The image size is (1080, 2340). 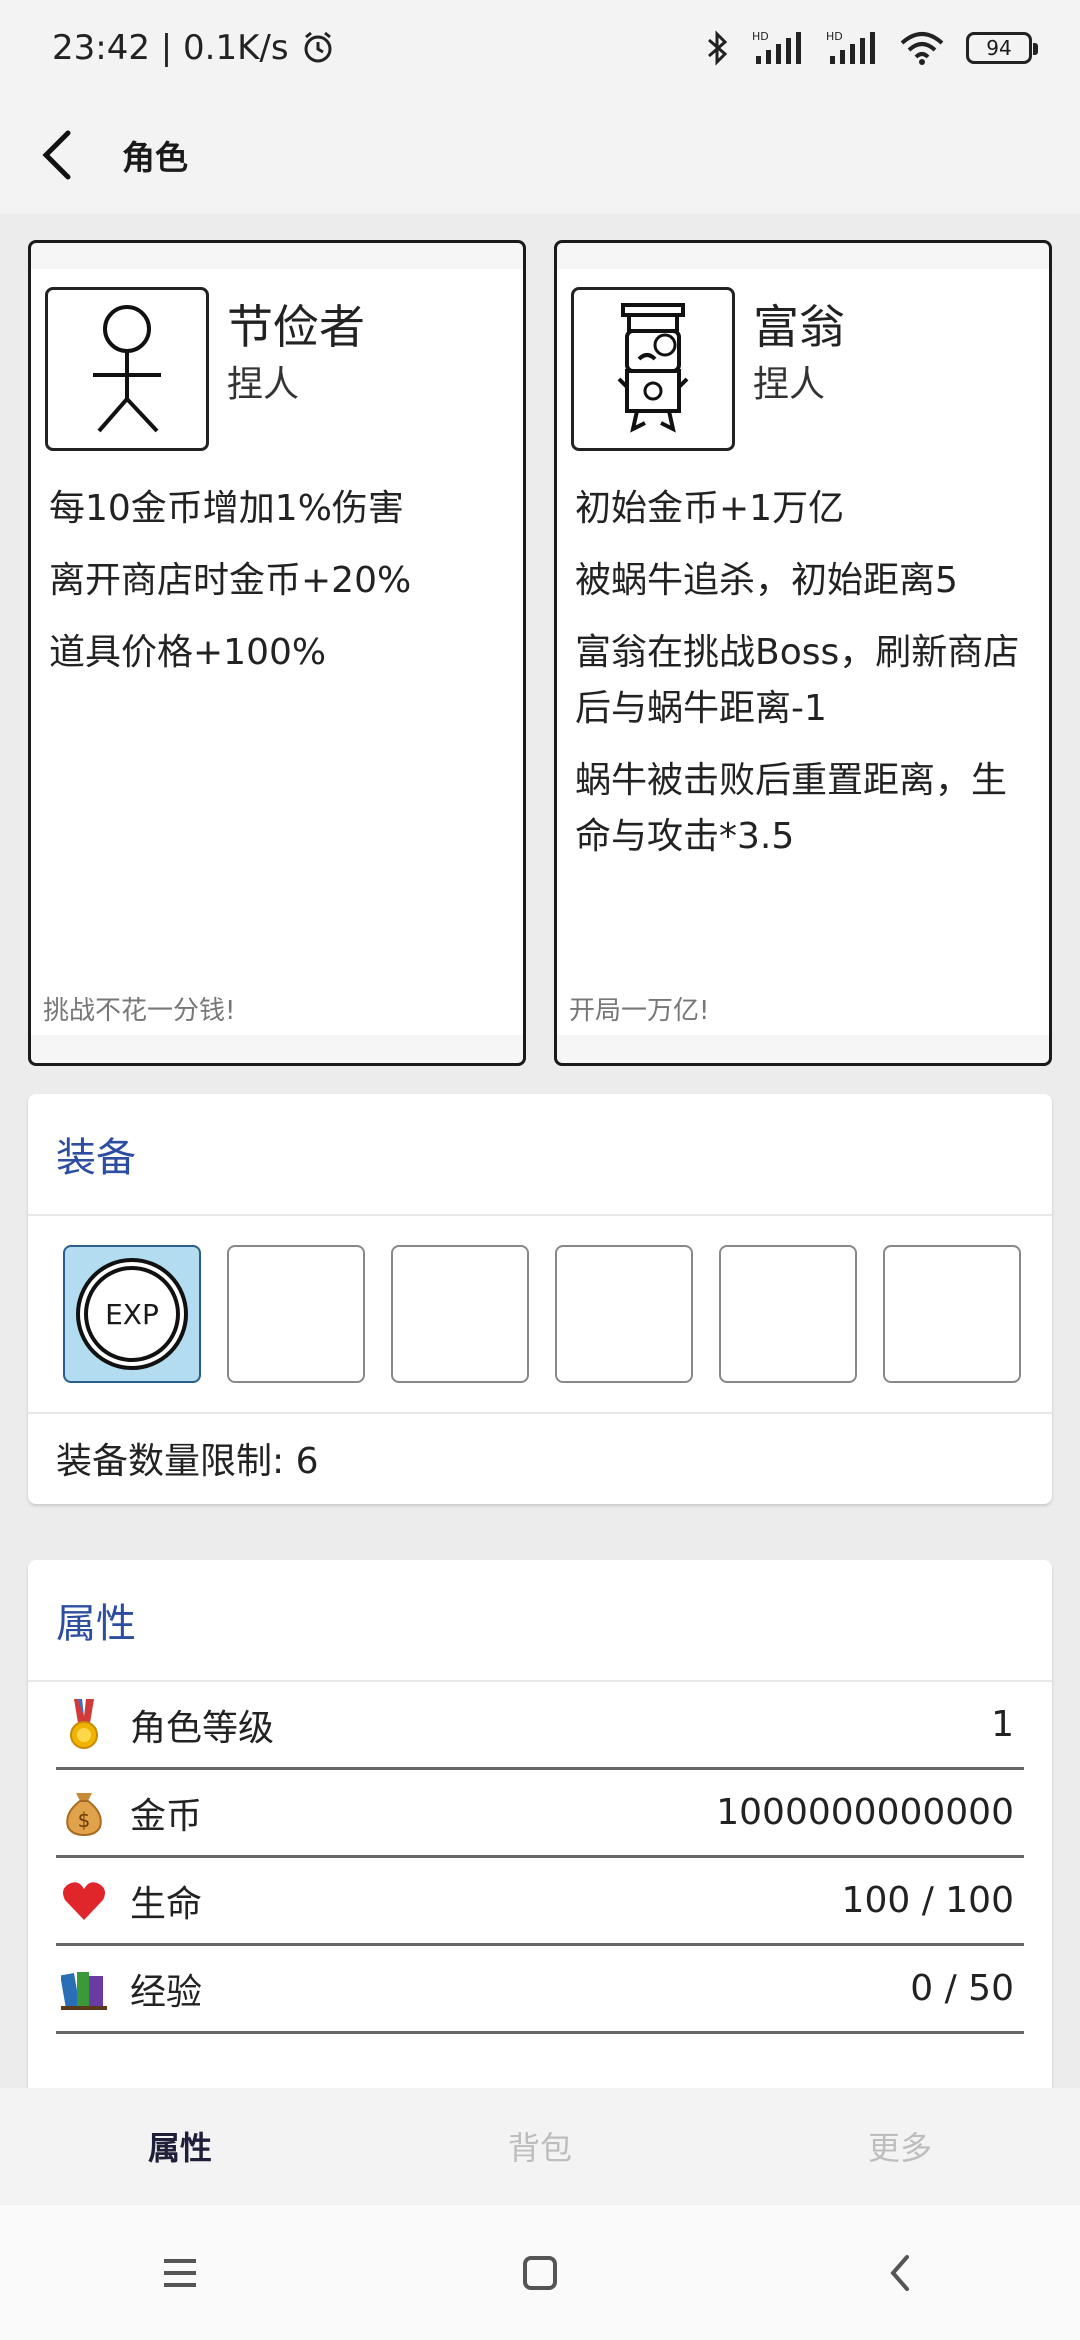 I want to click on character-quote: 挑战不花一分钱!, so click(x=139, y=1011).